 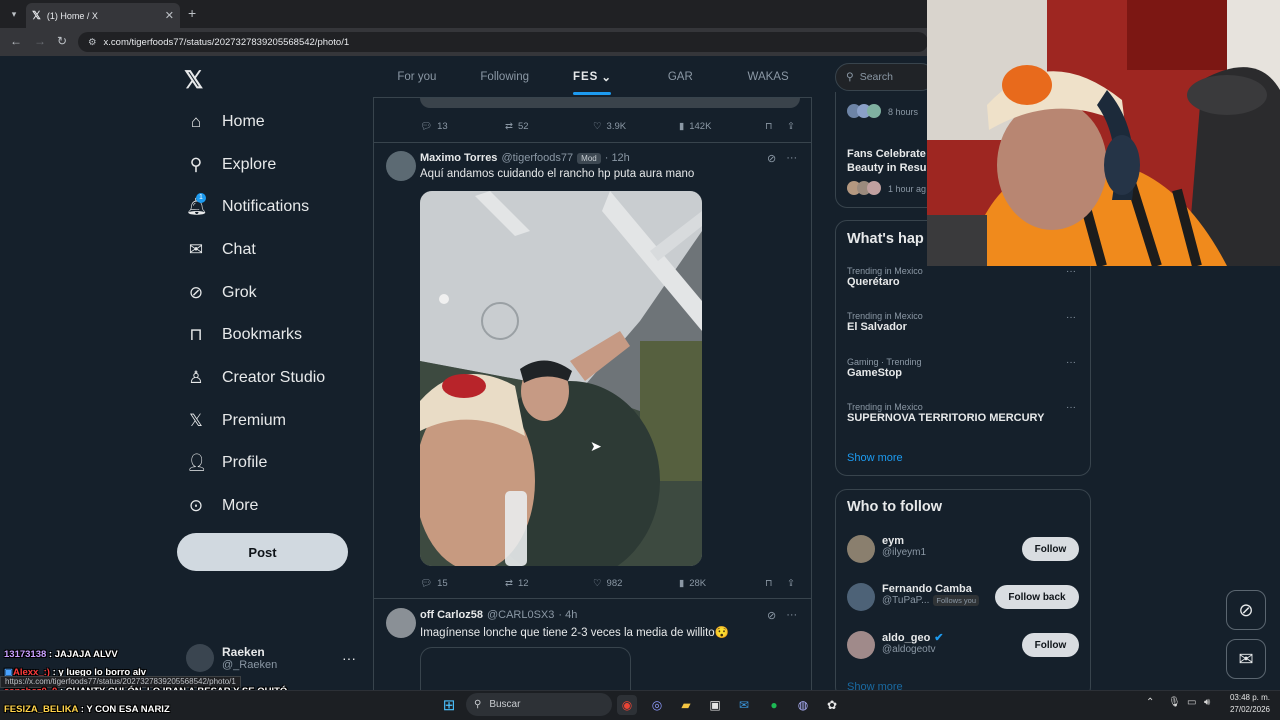 What do you see at coordinates (509, 583) in the screenshot?
I see `repost-icon: ⇄` at bounding box center [509, 583].